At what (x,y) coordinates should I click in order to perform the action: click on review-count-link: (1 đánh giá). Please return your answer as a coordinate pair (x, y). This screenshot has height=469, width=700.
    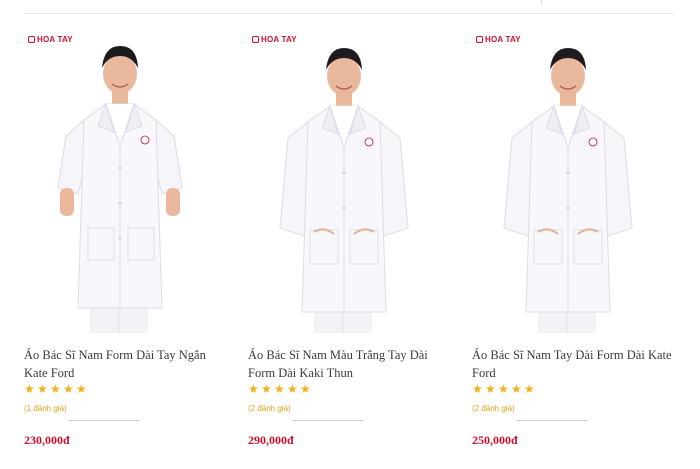
    Looking at the image, I should click on (45, 408).